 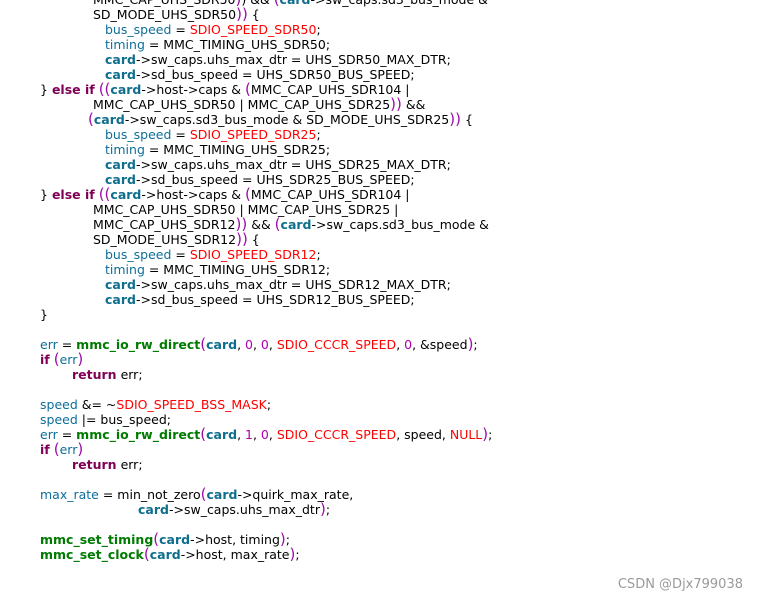 What do you see at coordinates (423, 434) in the screenshot?
I see `code-token-plain: , speed,` at bounding box center [423, 434].